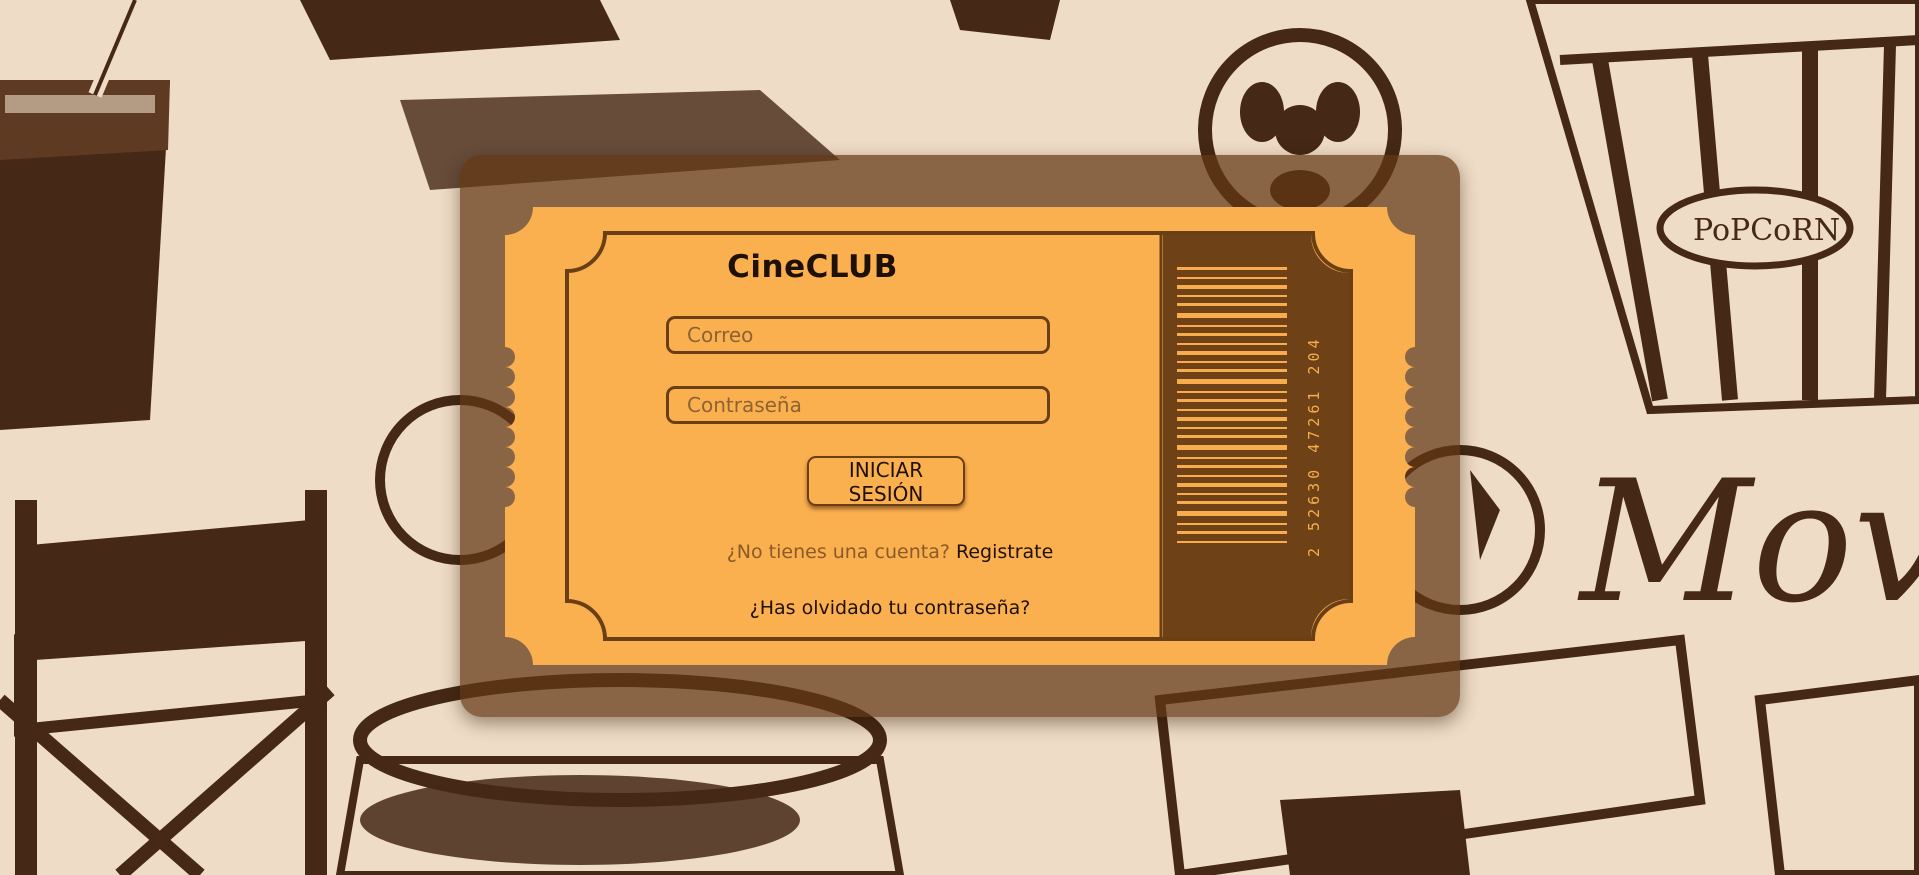 This screenshot has height=875, width=1919. I want to click on register-question: ¿No tienes una cuenta?, so click(838, 552).